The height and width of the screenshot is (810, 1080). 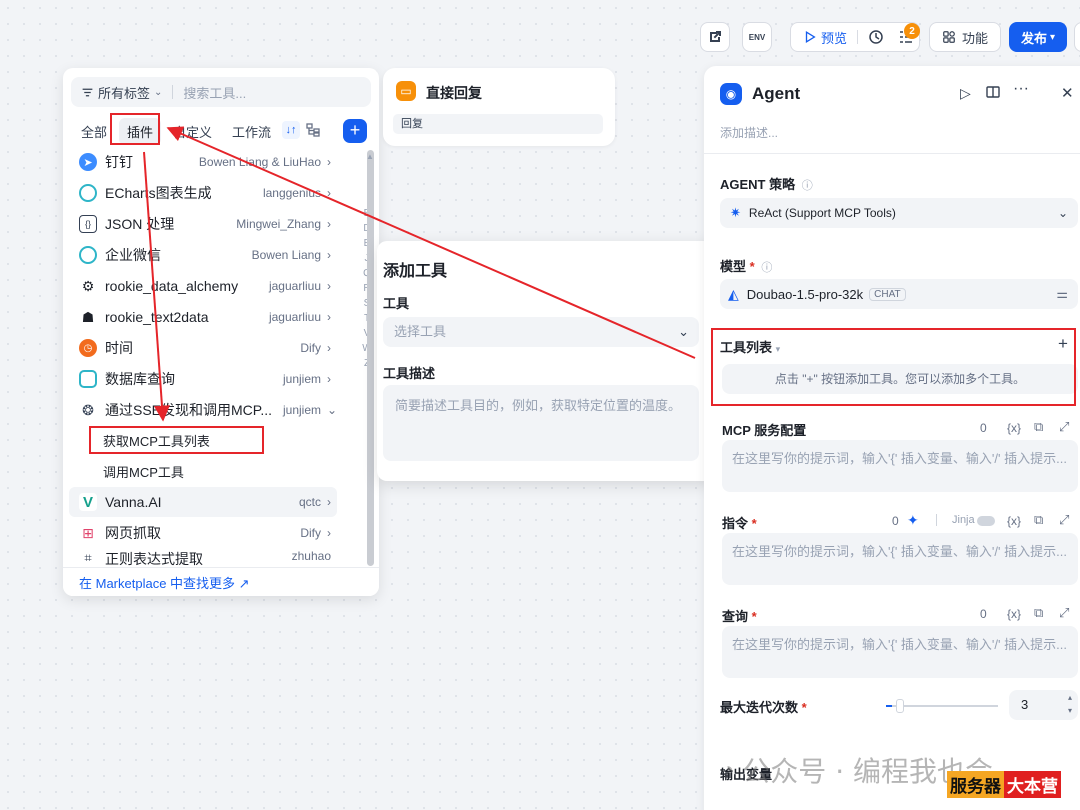 I want to click on split-view-button, so click(x=993, y=92).